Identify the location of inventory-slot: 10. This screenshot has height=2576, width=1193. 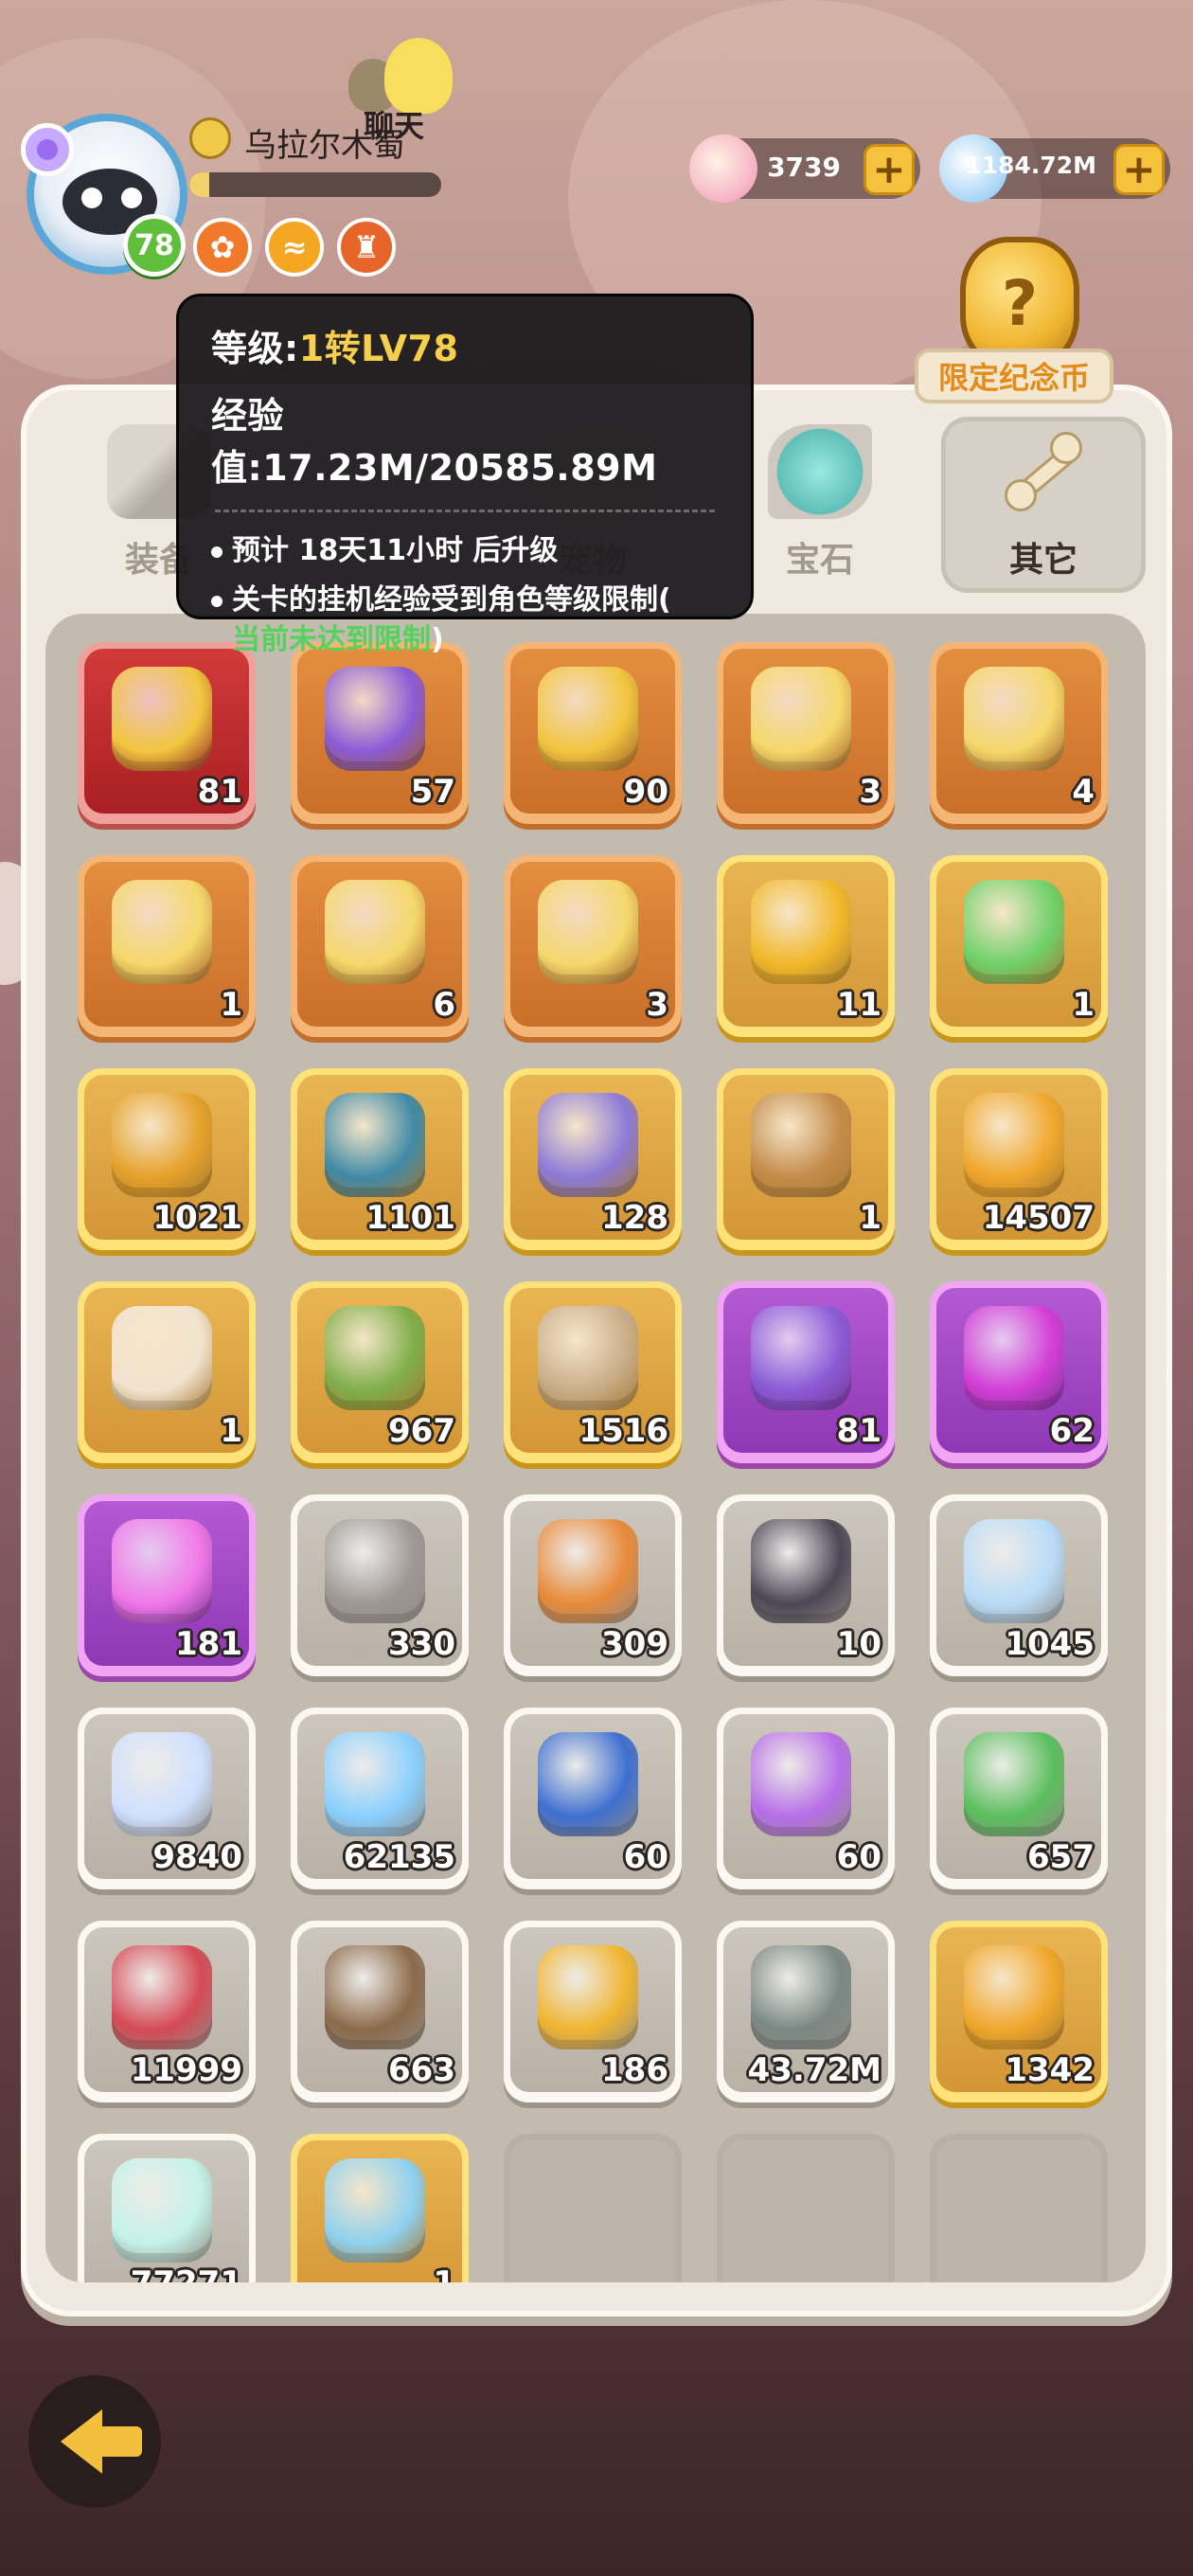
(806, 1585).